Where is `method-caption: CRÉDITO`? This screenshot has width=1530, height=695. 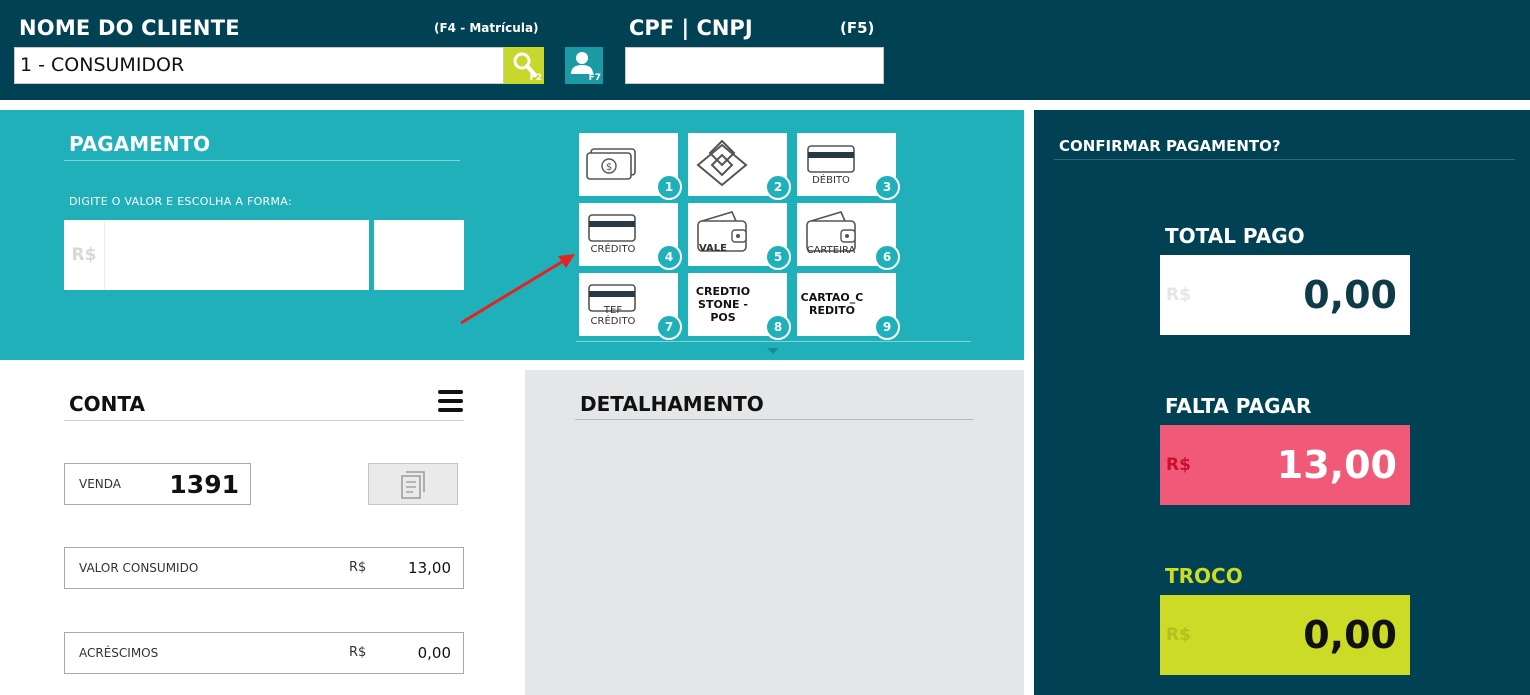 method-caption: CRÉDITO is located at coordinates (613, 249).